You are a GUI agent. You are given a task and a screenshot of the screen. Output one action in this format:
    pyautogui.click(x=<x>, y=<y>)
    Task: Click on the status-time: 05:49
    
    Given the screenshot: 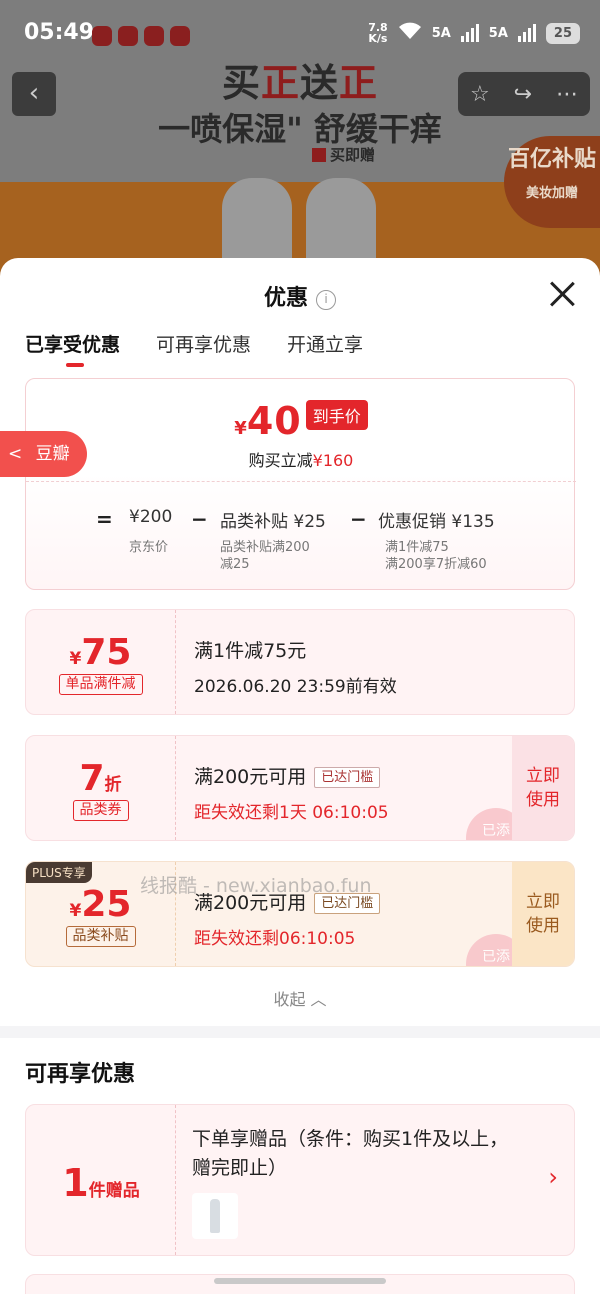 What is the action you would take?
    pyautogui.click(x=59, y=32)
    